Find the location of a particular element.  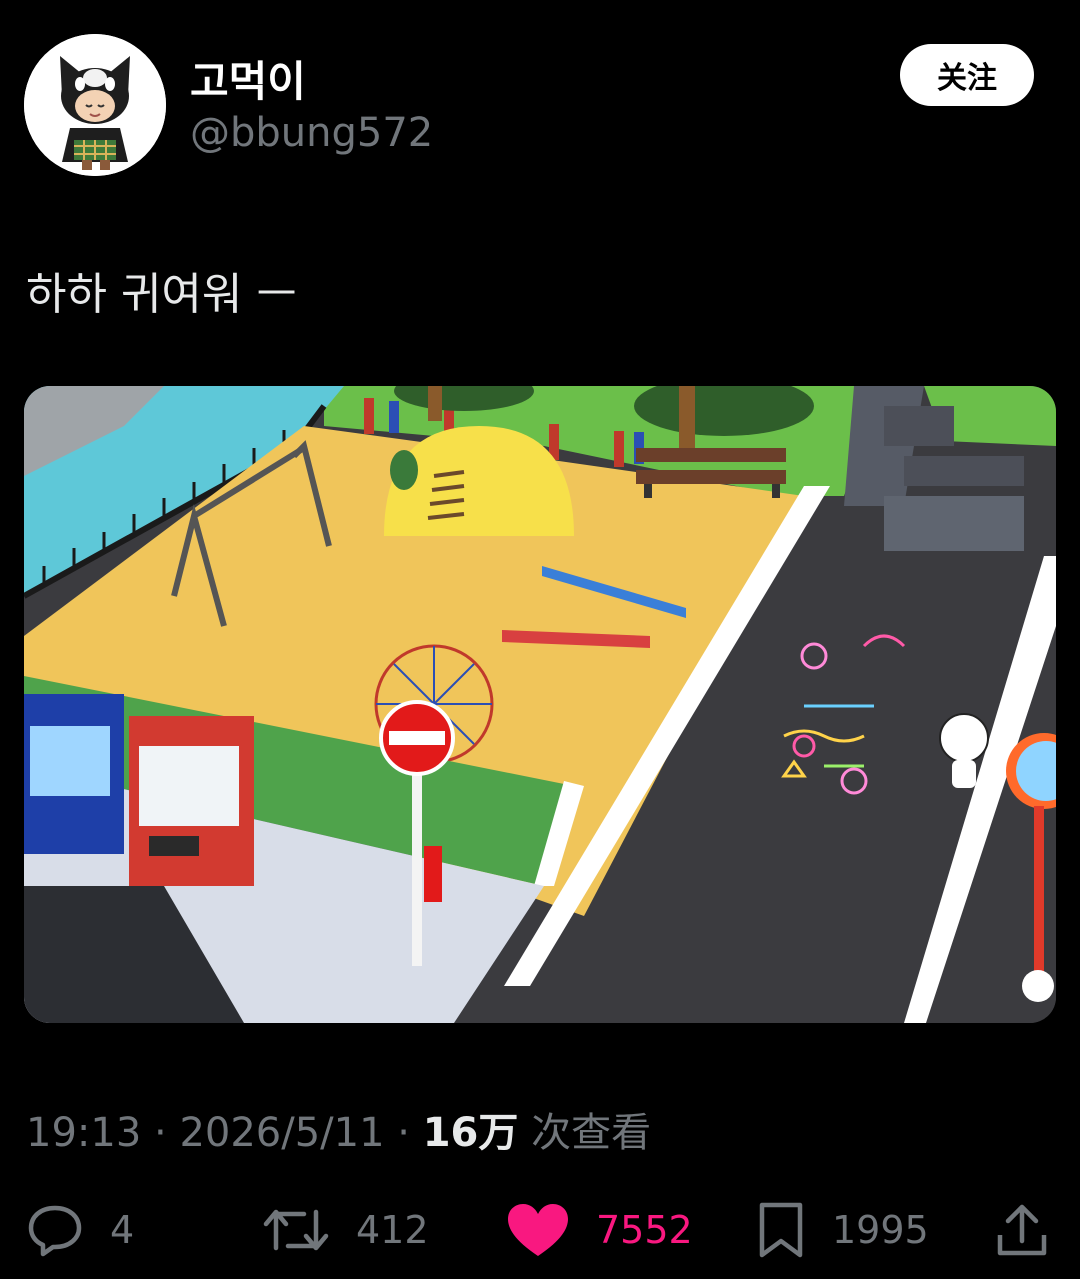

like-button: 7552 is located at coordinates (599, 1230).